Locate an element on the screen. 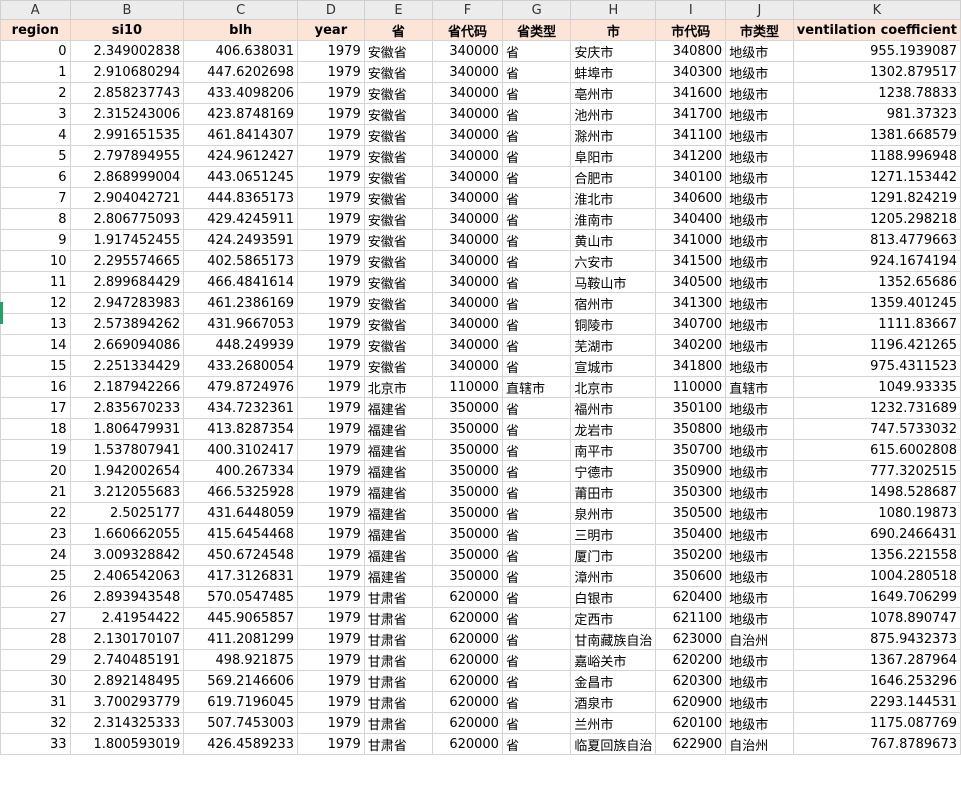 Image resolution: width=961 pixels, height=792 pixels. table-cell: 461.2386169 is located at coordinates (241, 303).